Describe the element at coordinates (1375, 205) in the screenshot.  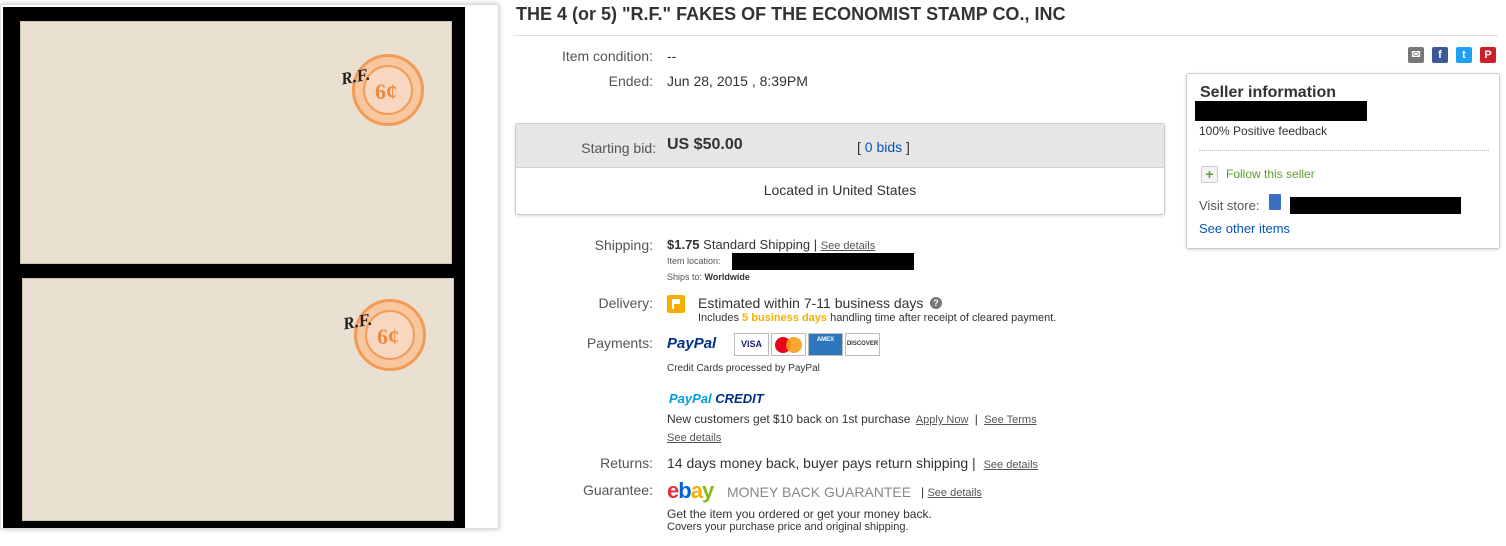
I see `store-name-redacted` at that location.